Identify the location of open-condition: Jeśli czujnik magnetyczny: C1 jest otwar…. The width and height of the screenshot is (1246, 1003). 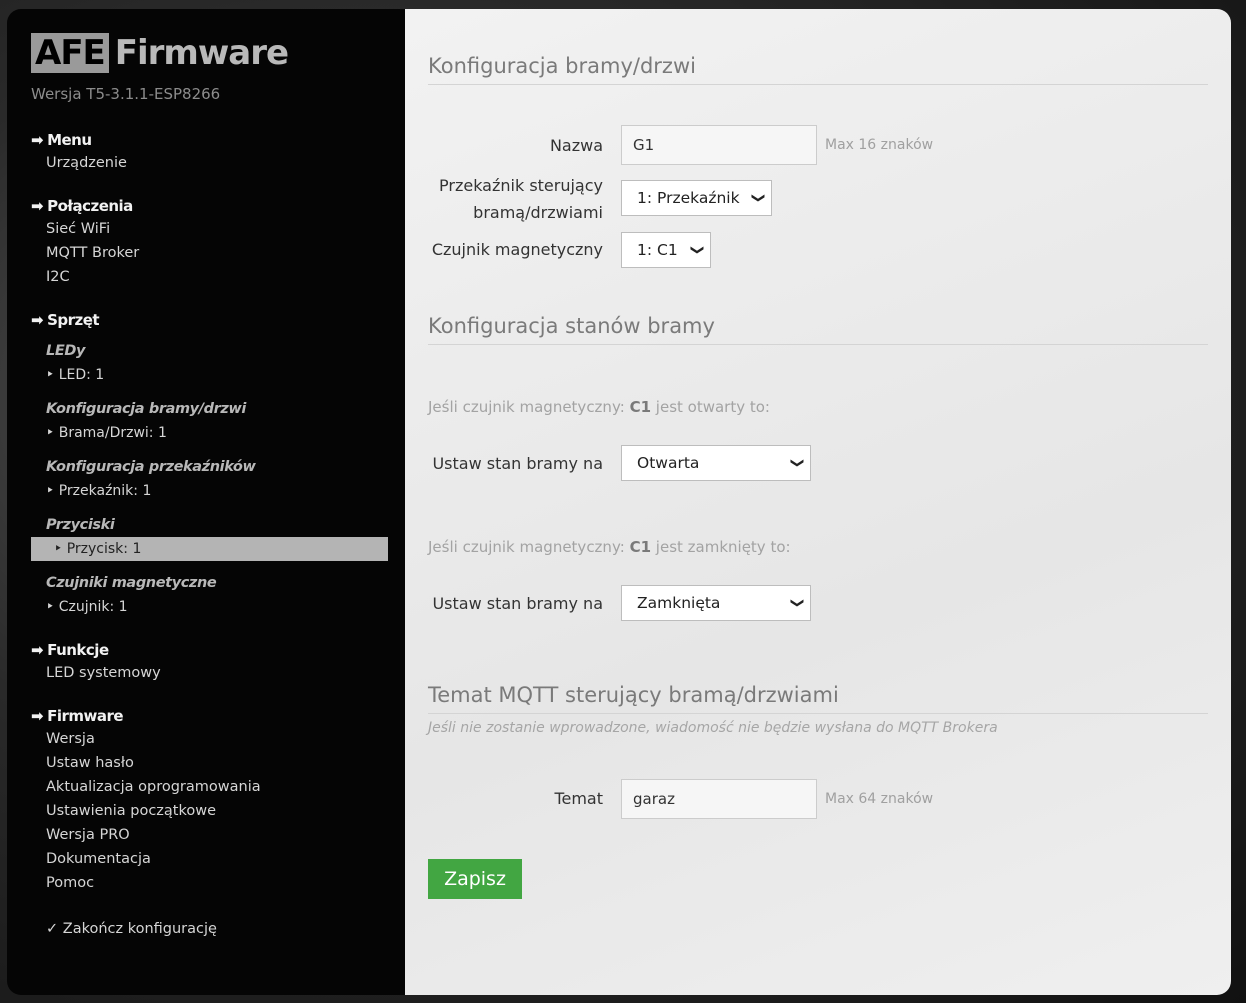
(599, 407).